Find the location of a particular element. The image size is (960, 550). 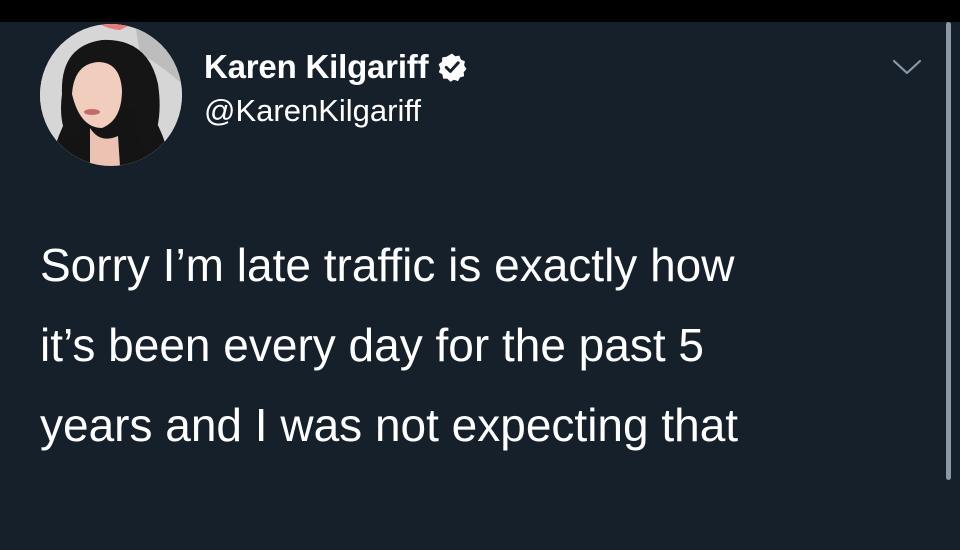

tweet-text-line: Sorry I’m late traffic is exactly how is located at coordinates (387, 265).